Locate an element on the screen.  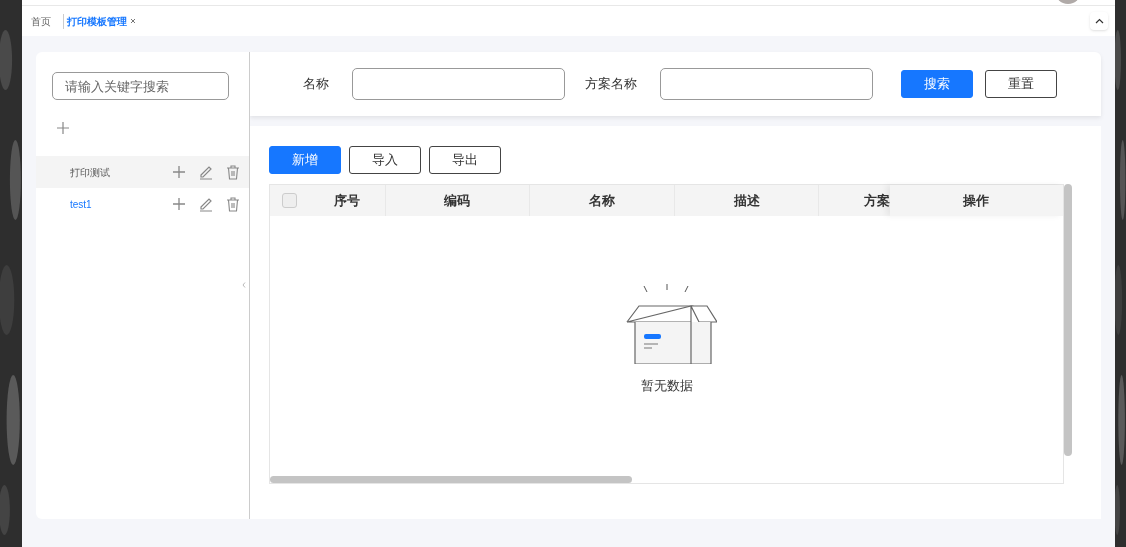
tab: 打印模板管理 is located at coordinates (100, 21).